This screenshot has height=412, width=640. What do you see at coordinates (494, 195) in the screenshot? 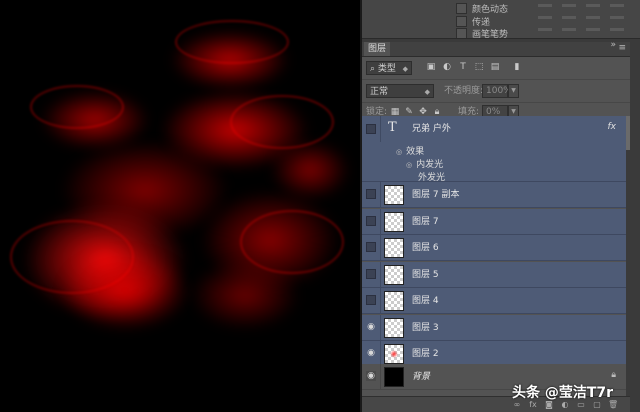
I see `layer-row: 图层 7 副本` at bounding box center [494, 195].